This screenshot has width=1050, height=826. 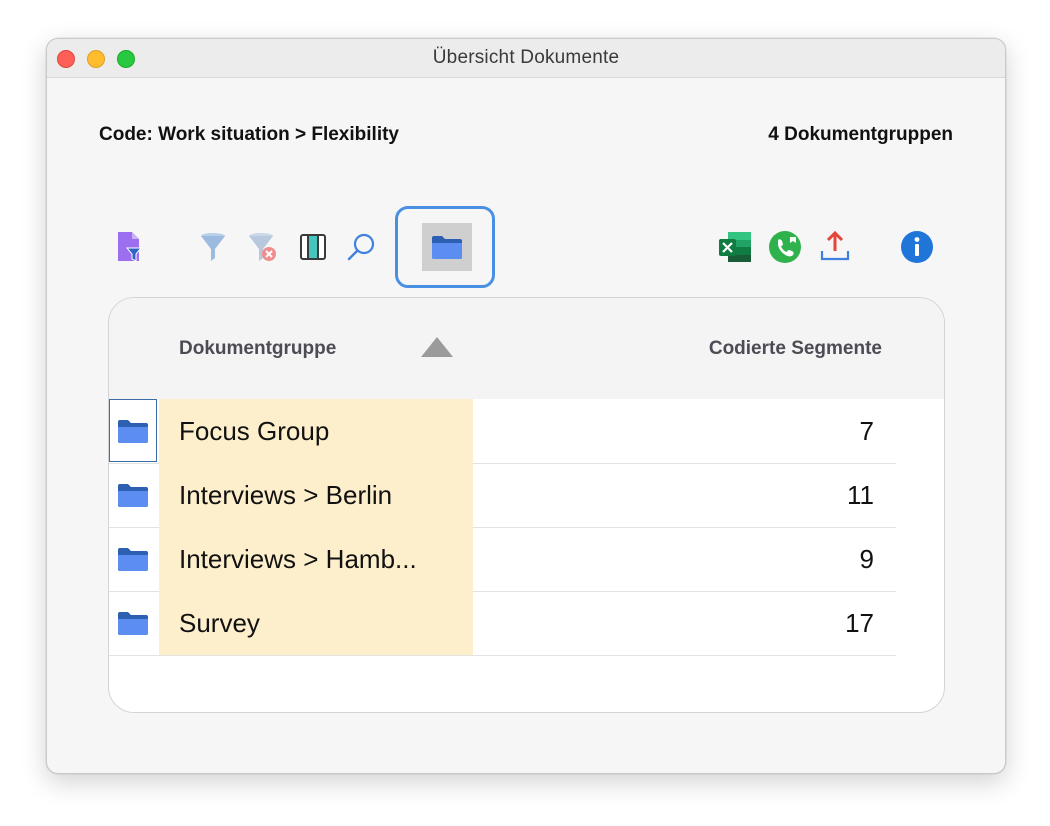 I want to click on sort-ascending-icon, so click(x=437, y=347).